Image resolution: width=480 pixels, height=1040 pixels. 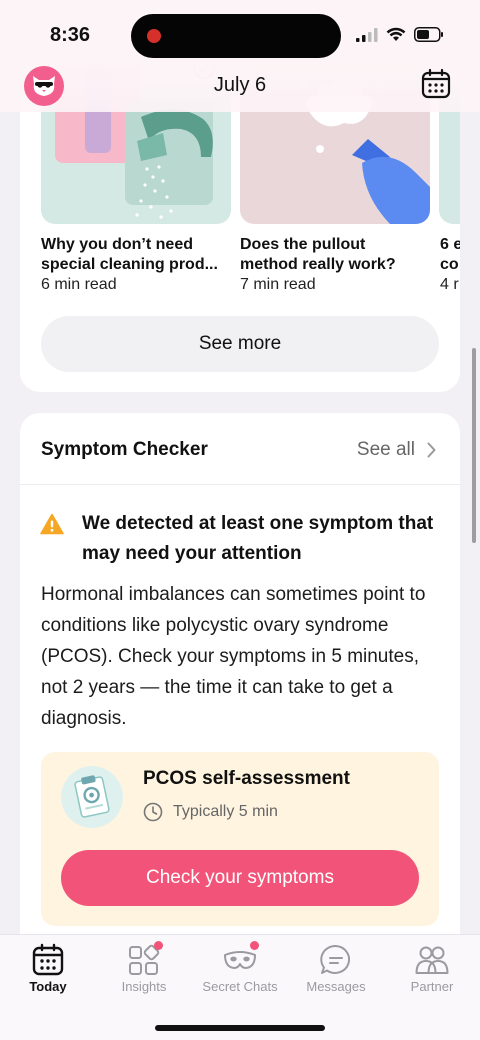 I want to click on dynamic-island, so click(x=236, y=36).